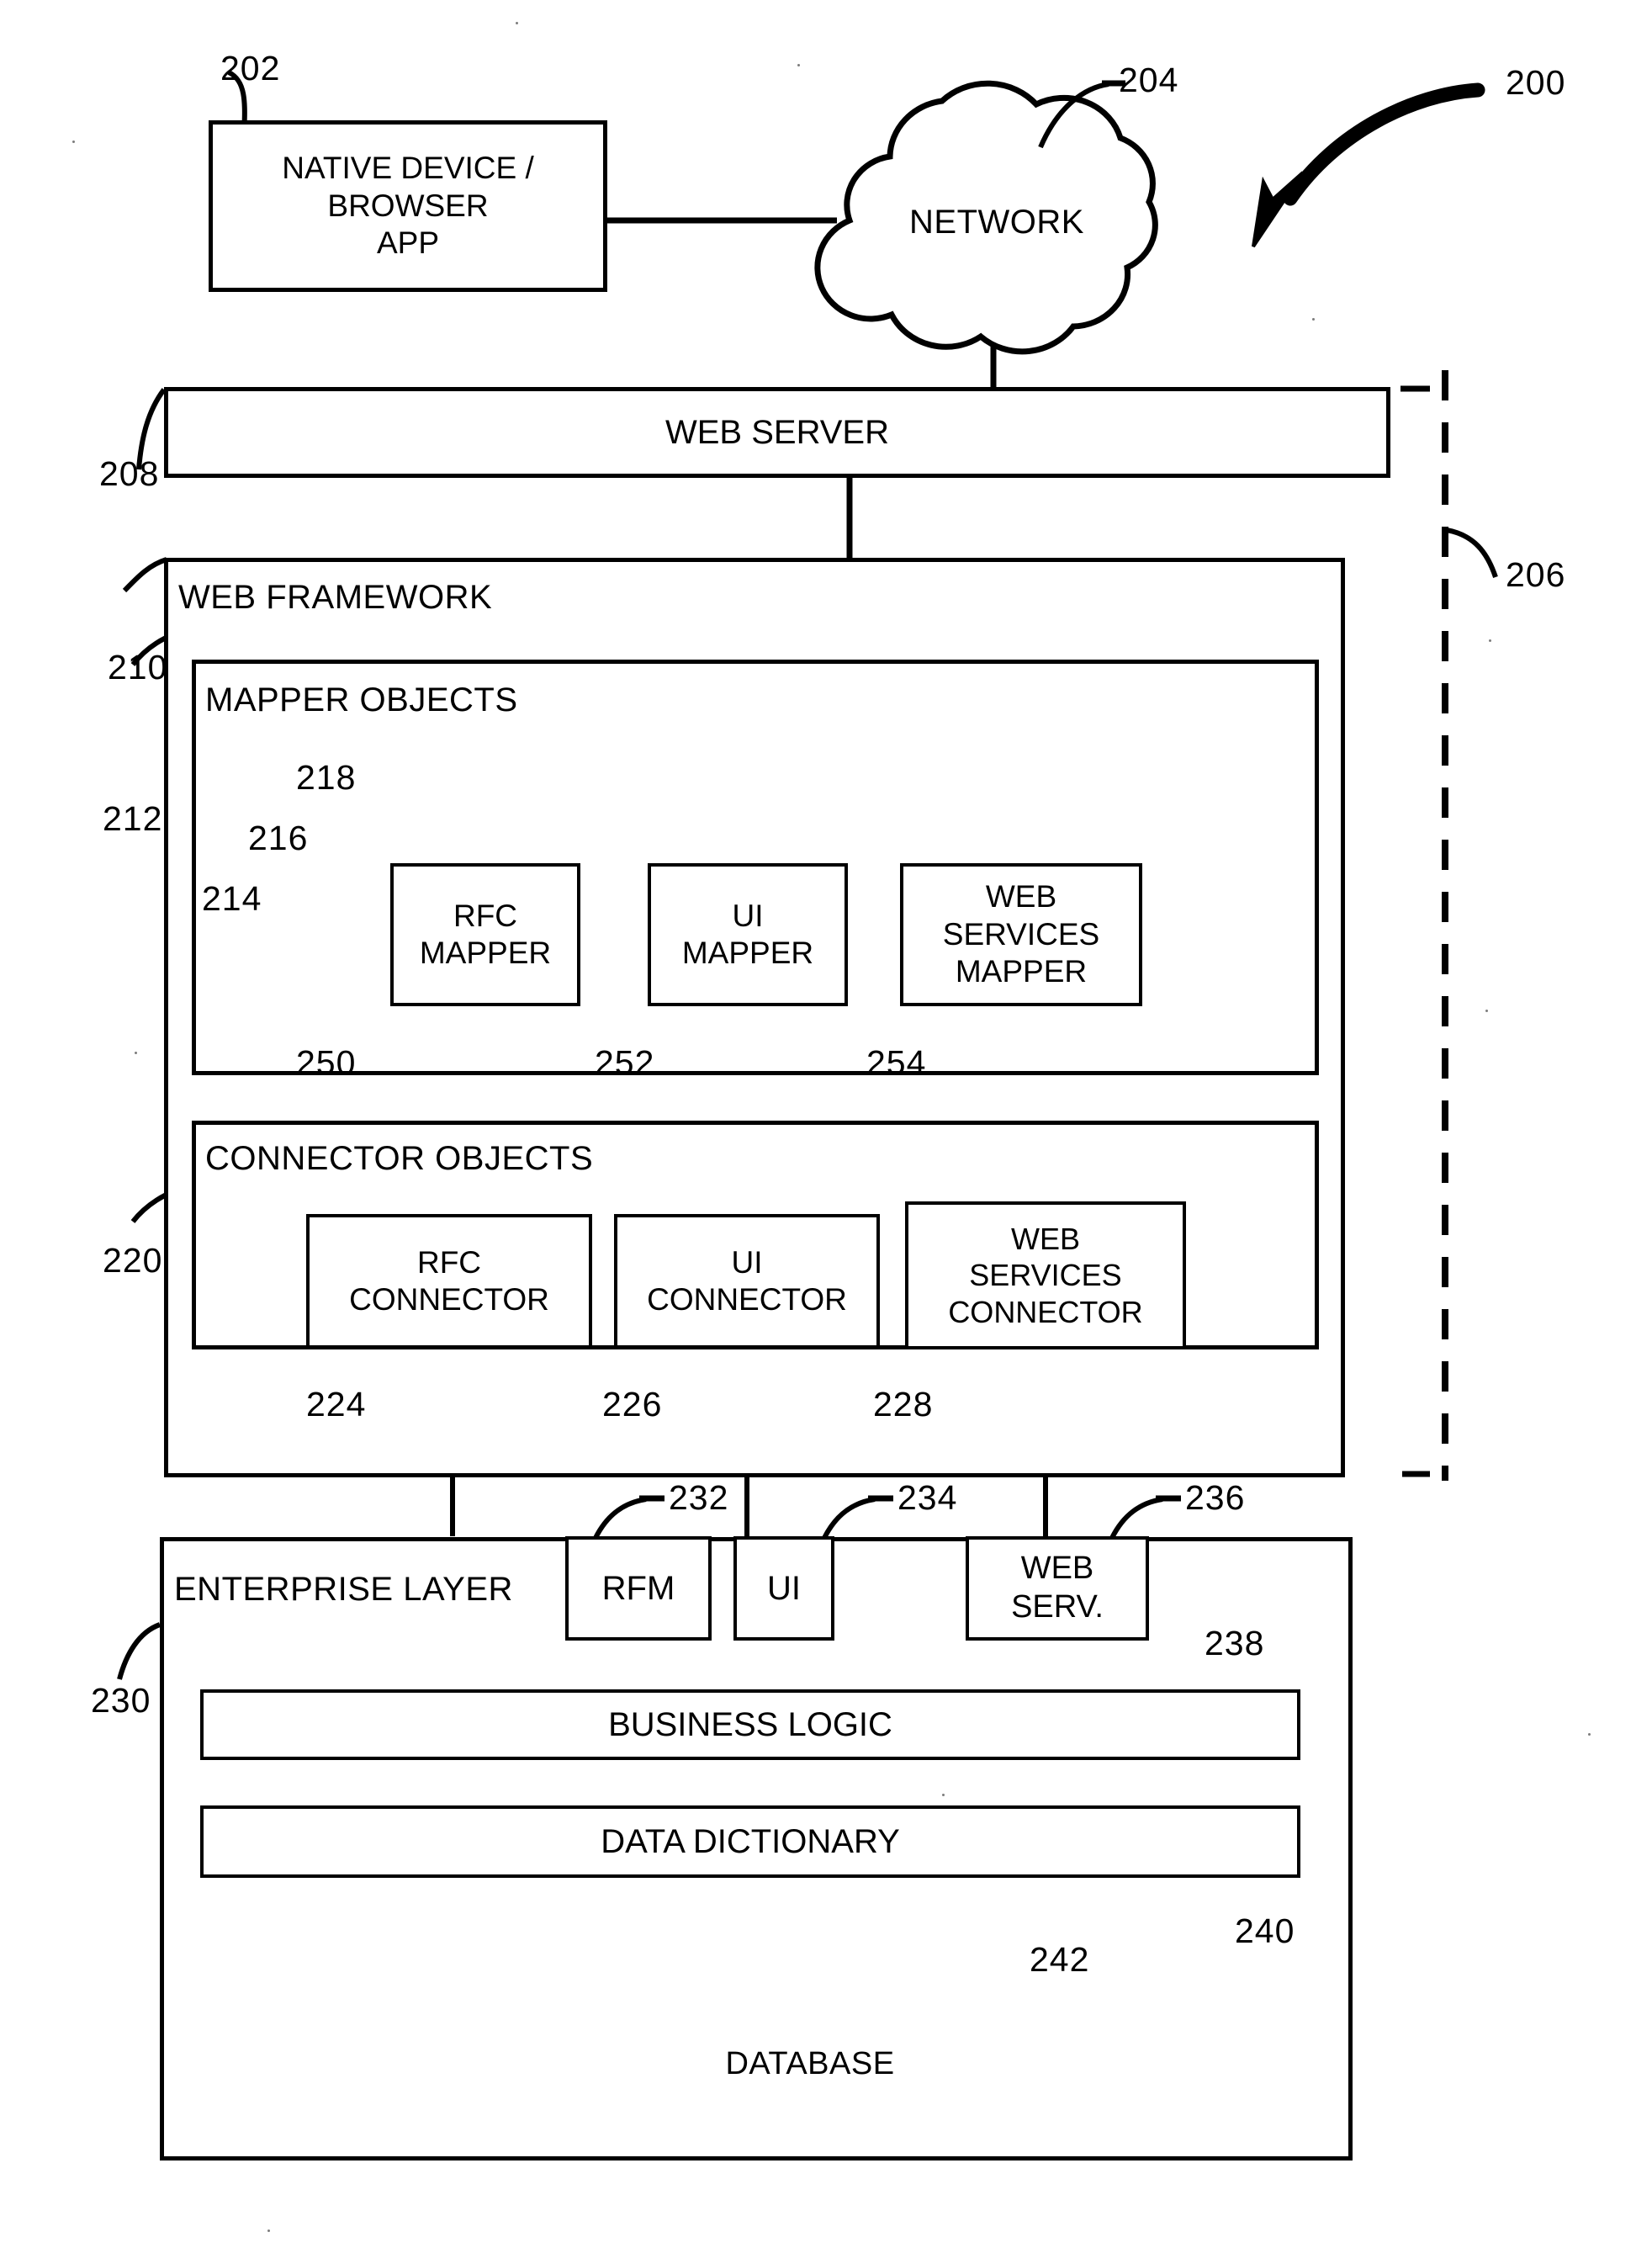  I want to click on ref-214: 214, so click(232, 898).